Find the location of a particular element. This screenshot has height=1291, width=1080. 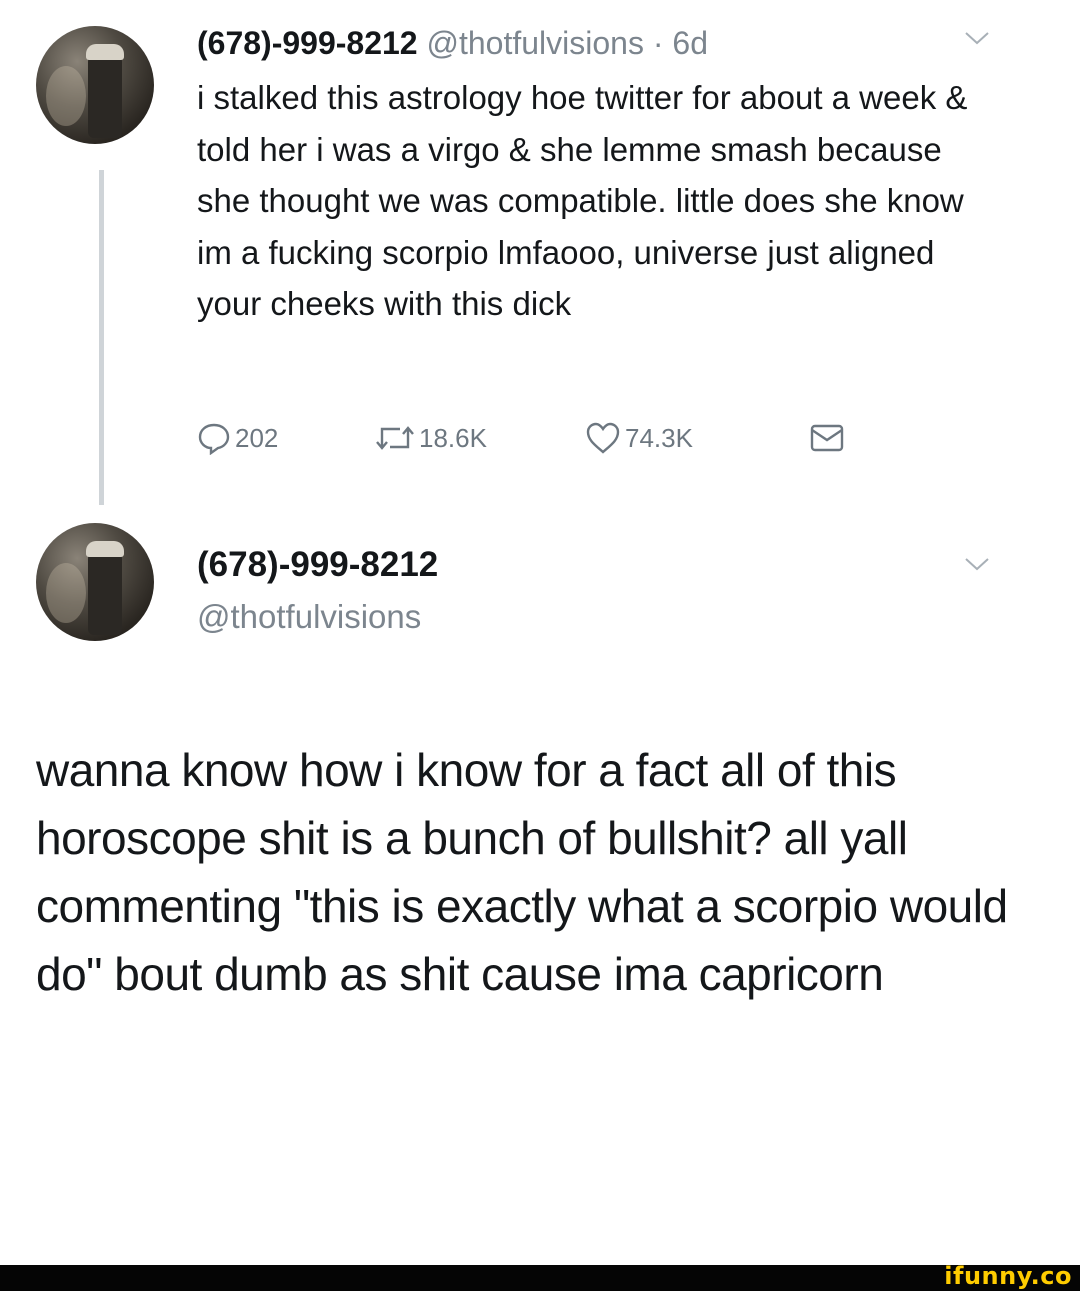

retweet-count: 18.6K is located at coordinates (453, 437).